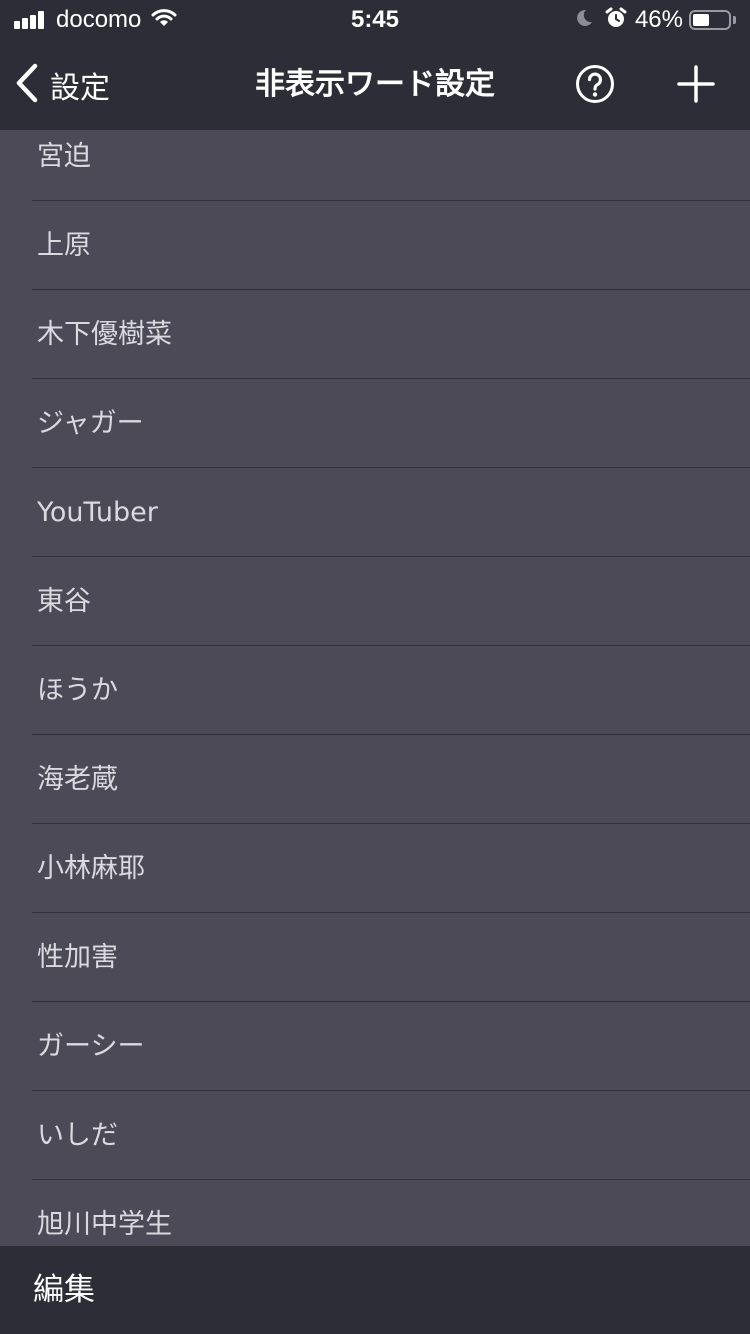 The height and width of the screenshot is (1334, 750). What do you see at coordinates (91, 868) in the screenshot?
I see `list-item-label: 小林麻耶` at bounding box center [91, 868].